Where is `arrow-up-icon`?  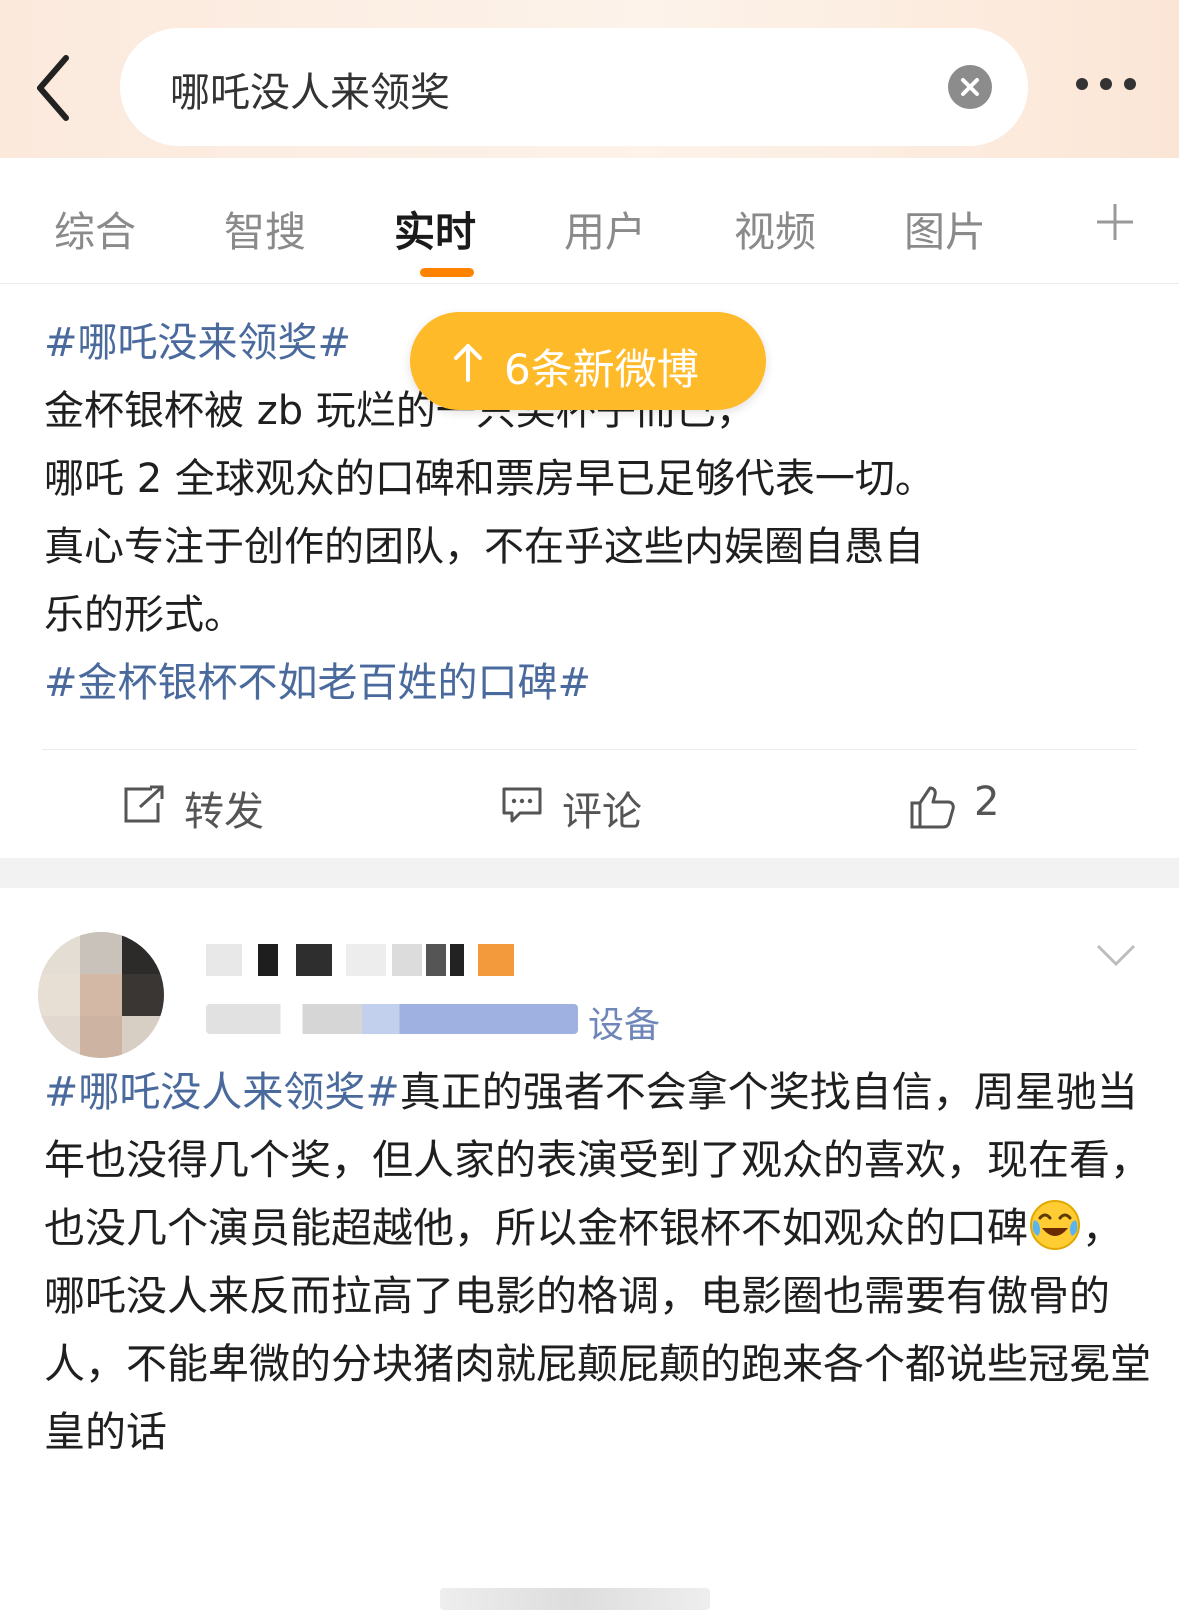 arrow-up-icon is located at coordinates (468, 363).